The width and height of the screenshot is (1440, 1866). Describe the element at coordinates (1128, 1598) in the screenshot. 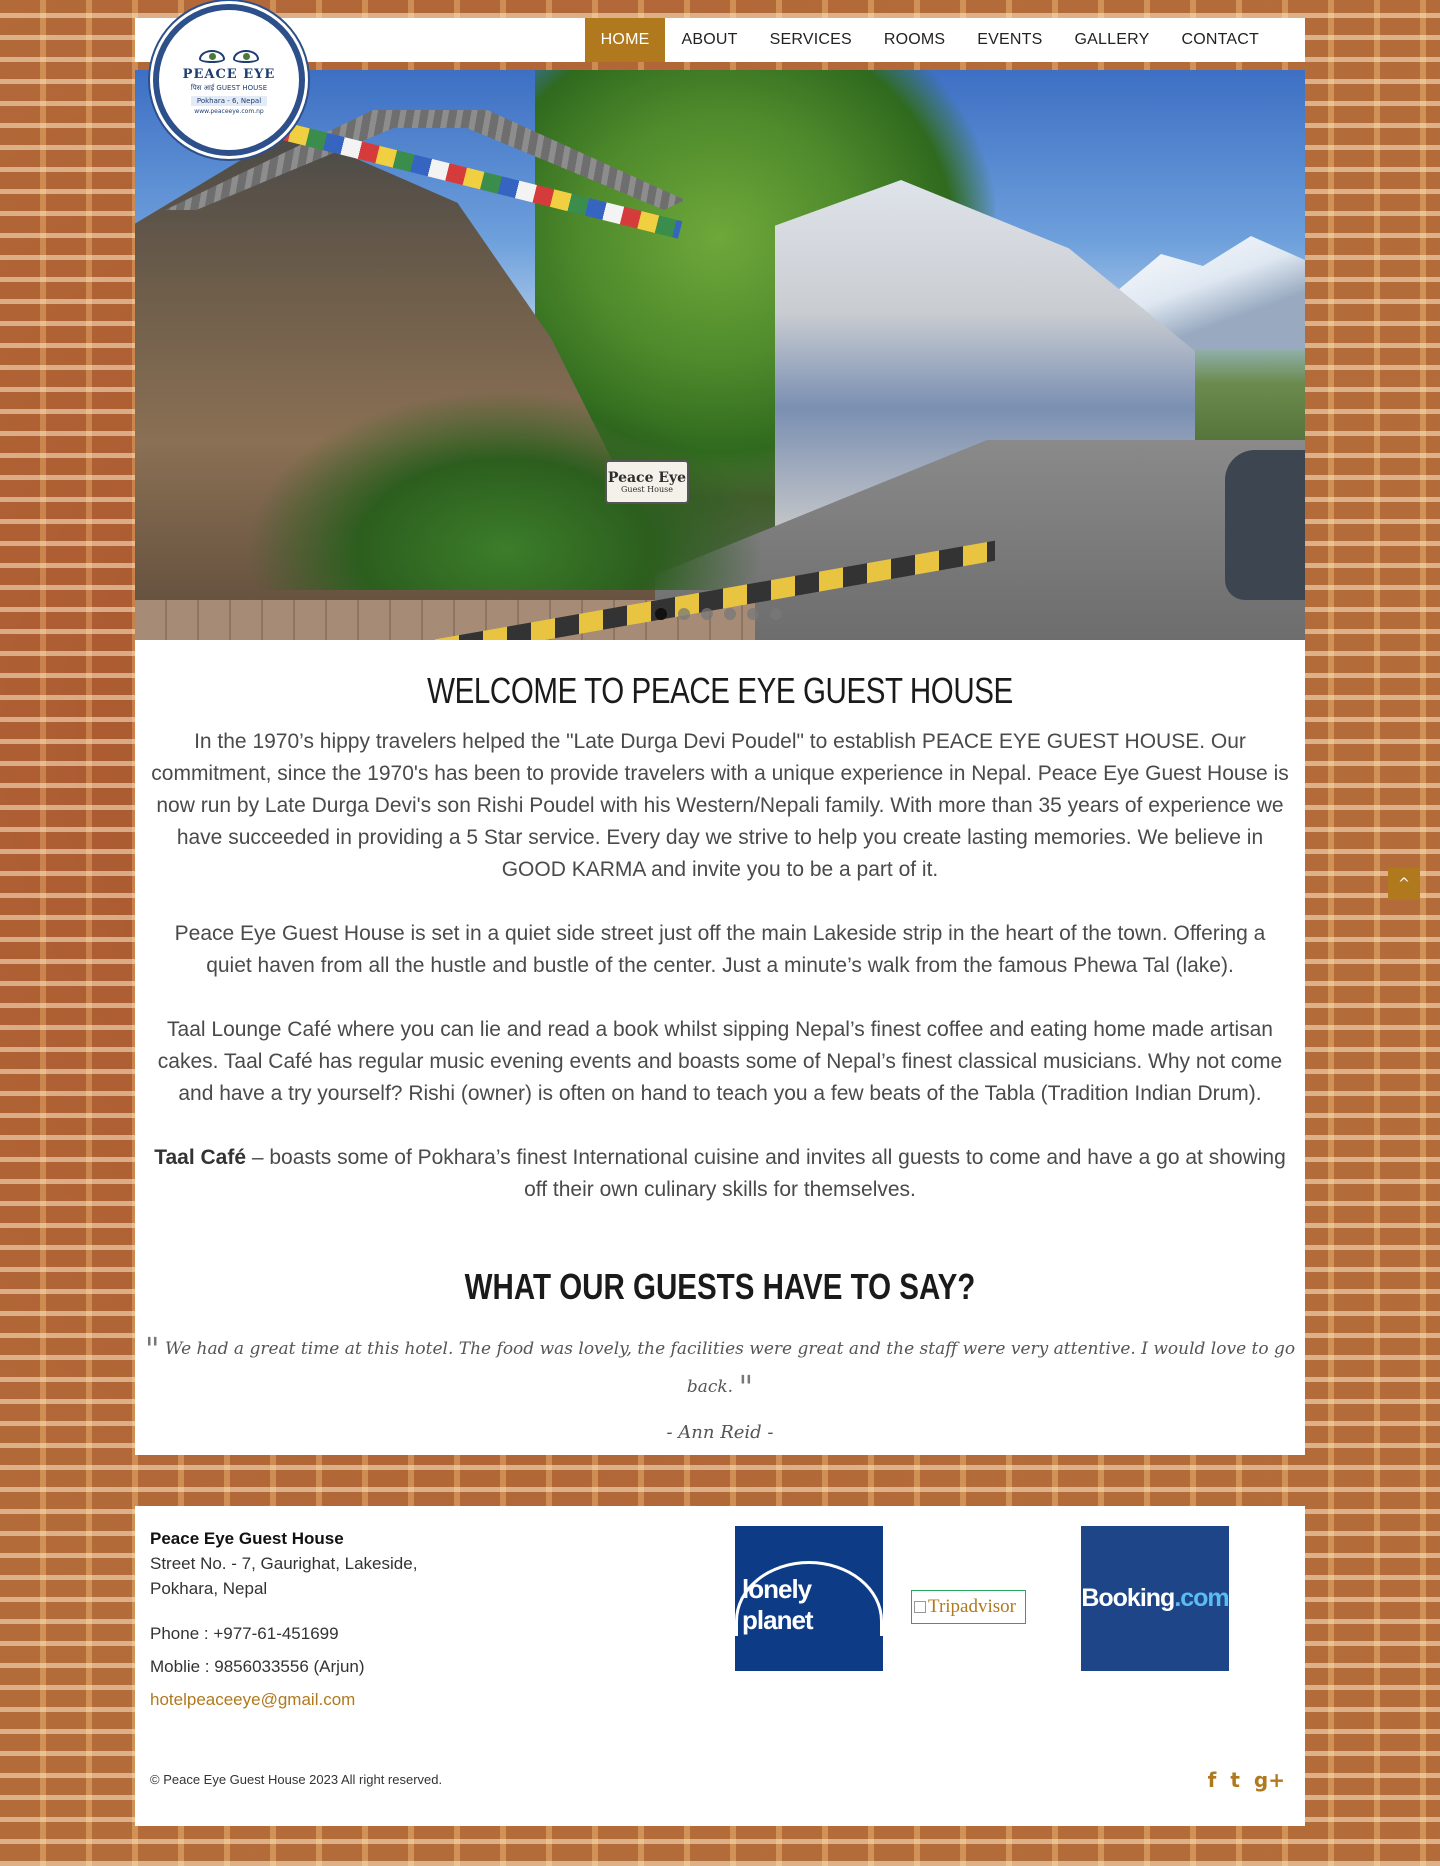

I see `booking-text: Booking` at that location.